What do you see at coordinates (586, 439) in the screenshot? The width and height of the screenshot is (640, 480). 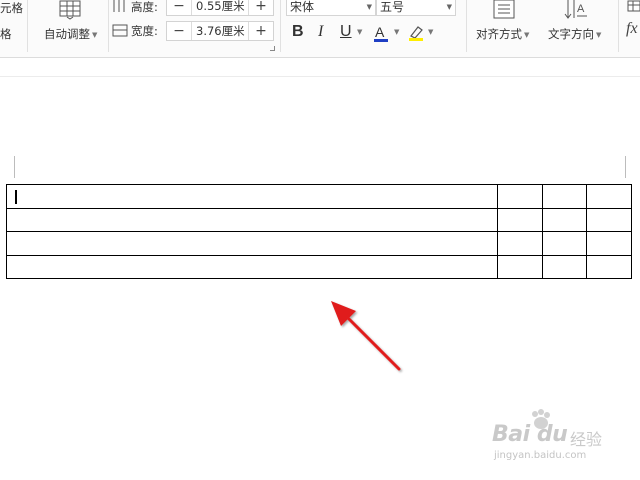 I see `watermark-brand: 经验` at bounding box center [586, 439].